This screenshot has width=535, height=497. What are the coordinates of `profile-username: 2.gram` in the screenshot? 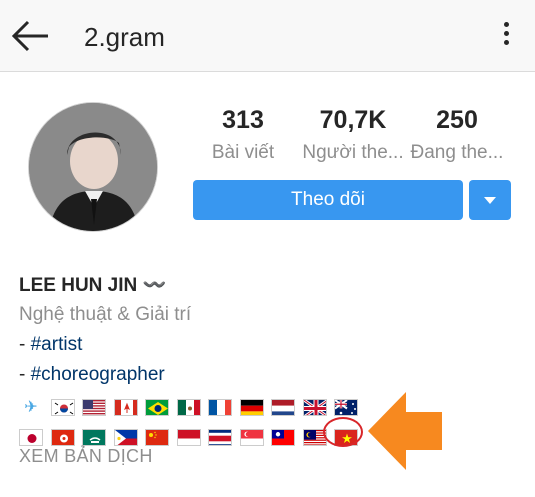 It's located at (124, 37).